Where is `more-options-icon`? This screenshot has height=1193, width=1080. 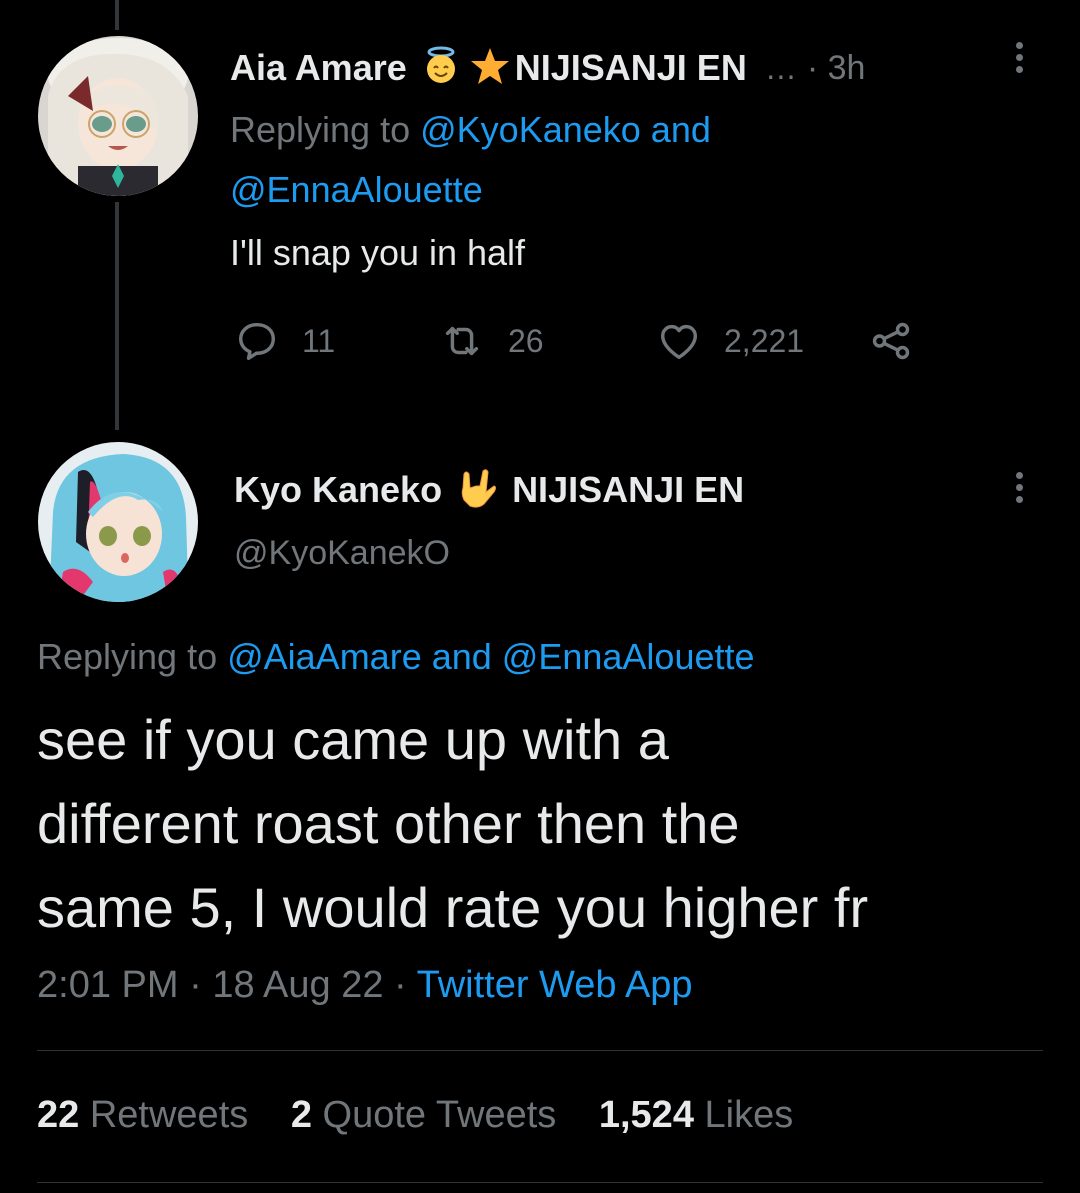
more-options-icon is located at coordinates (1020, 60).